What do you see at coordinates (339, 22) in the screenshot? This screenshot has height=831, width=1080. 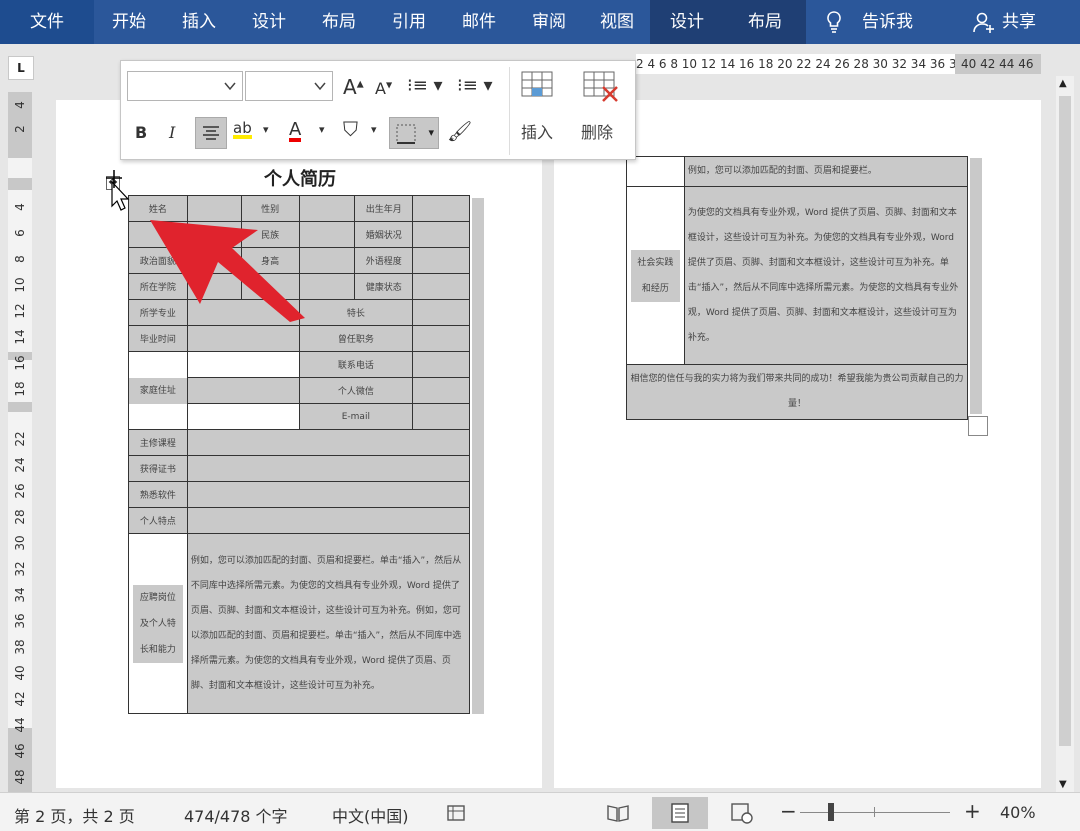 I see `tab-layout: 布局` at bounding box center [339, 22].